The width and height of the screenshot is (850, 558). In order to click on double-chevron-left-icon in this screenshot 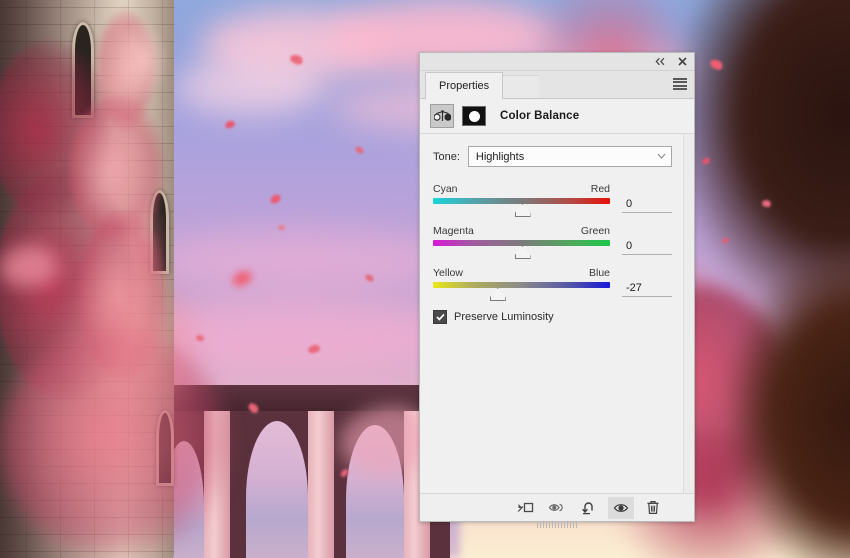, I will do `click(660, 61)`.